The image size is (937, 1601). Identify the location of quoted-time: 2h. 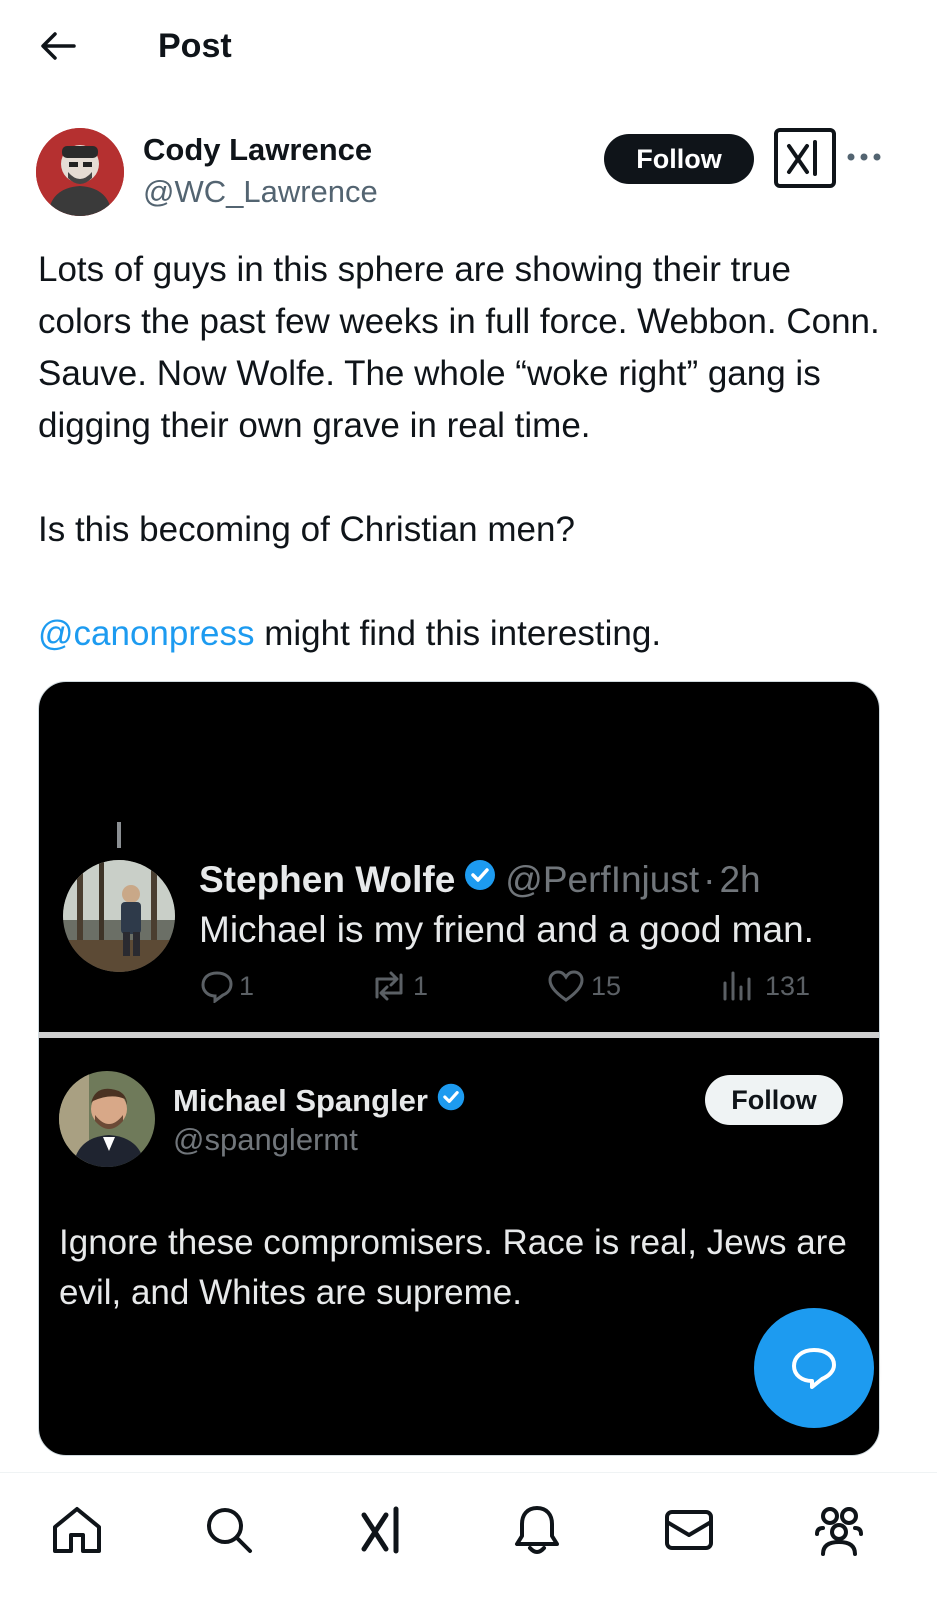
(740, 879).